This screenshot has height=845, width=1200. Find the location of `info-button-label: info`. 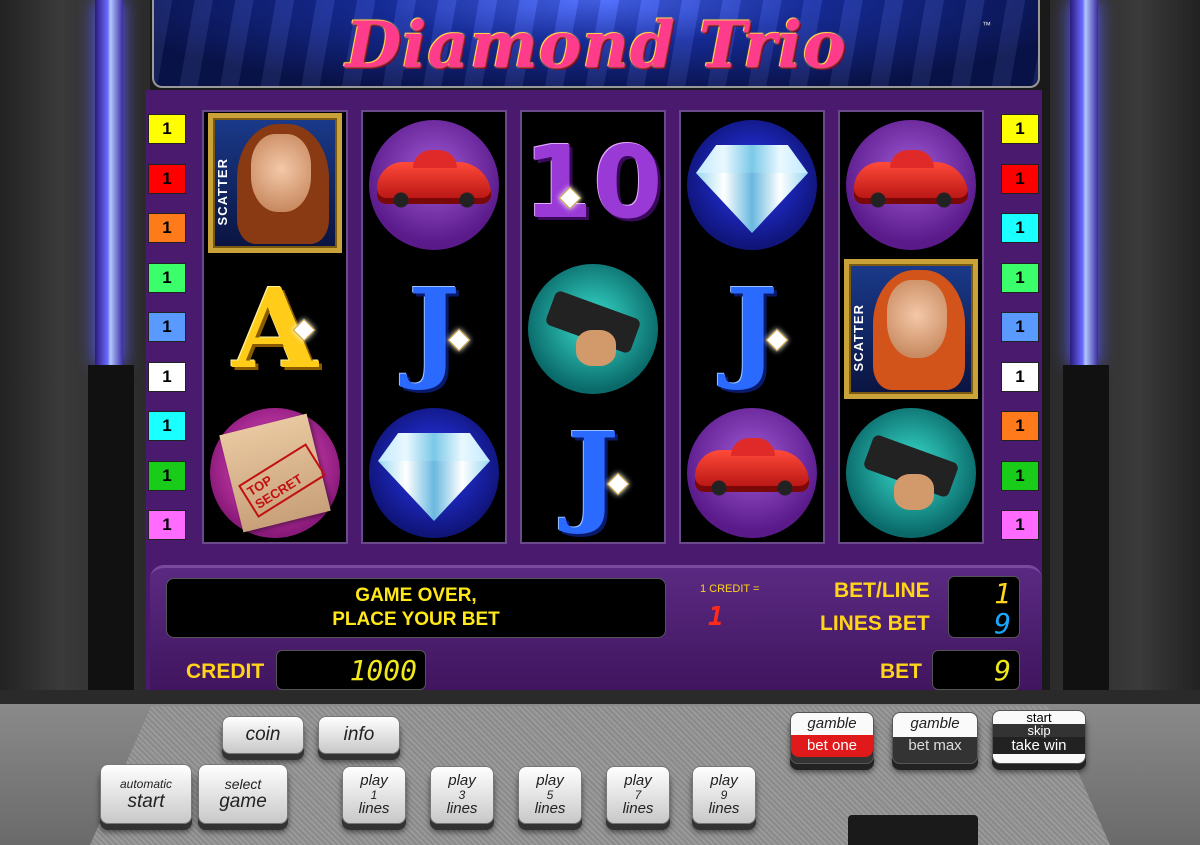

info-button-label: info is located at coordinates (359, 734).